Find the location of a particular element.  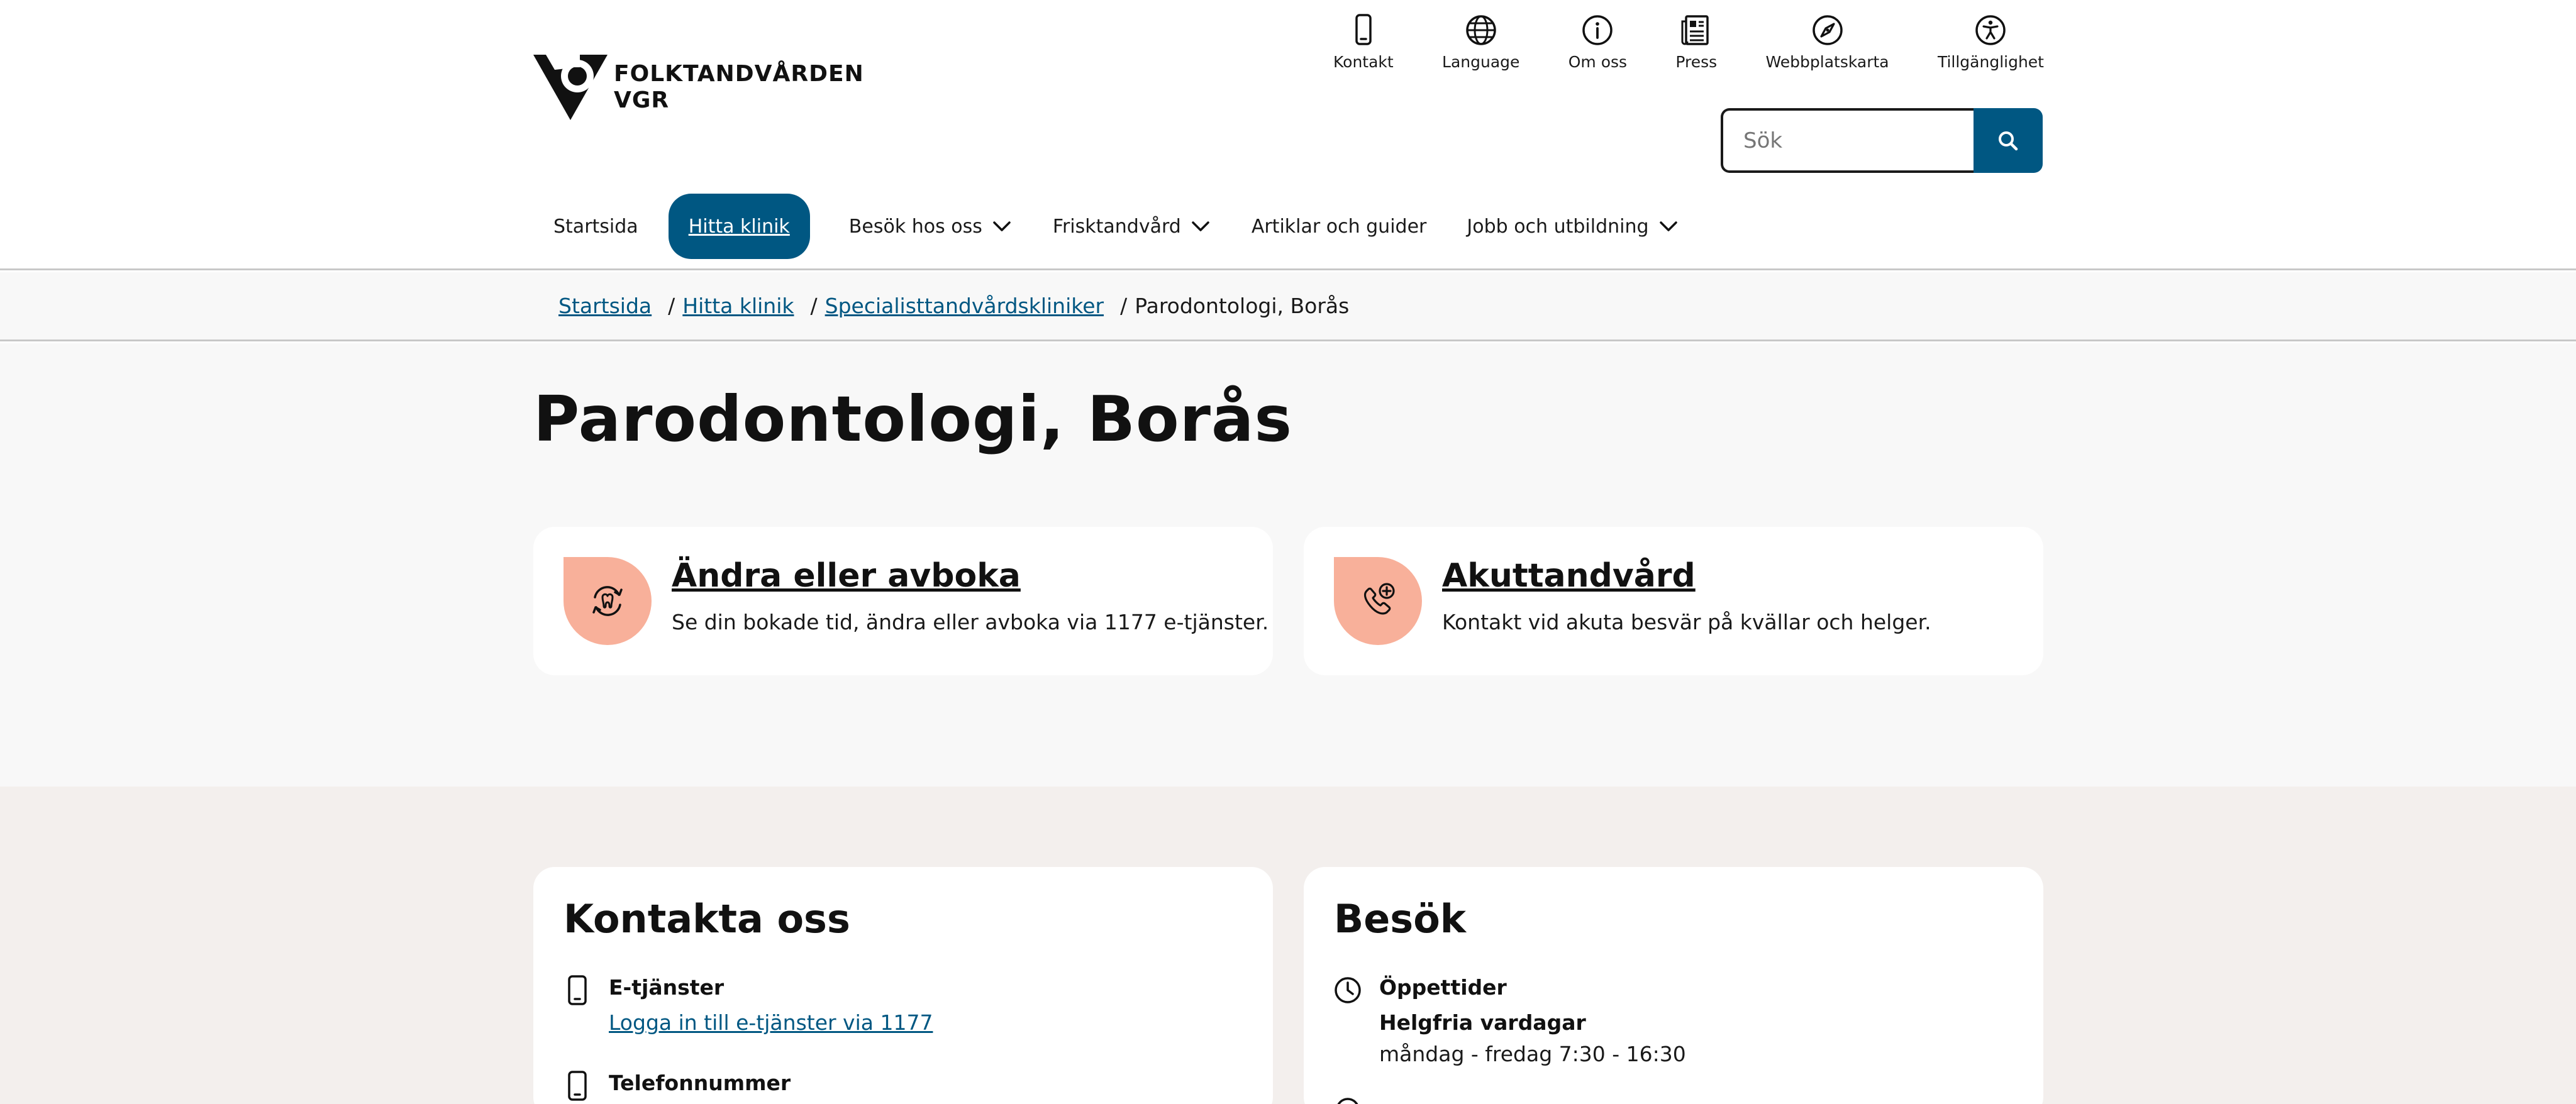

next-visit-row is located at coordinates (1356, 1100).